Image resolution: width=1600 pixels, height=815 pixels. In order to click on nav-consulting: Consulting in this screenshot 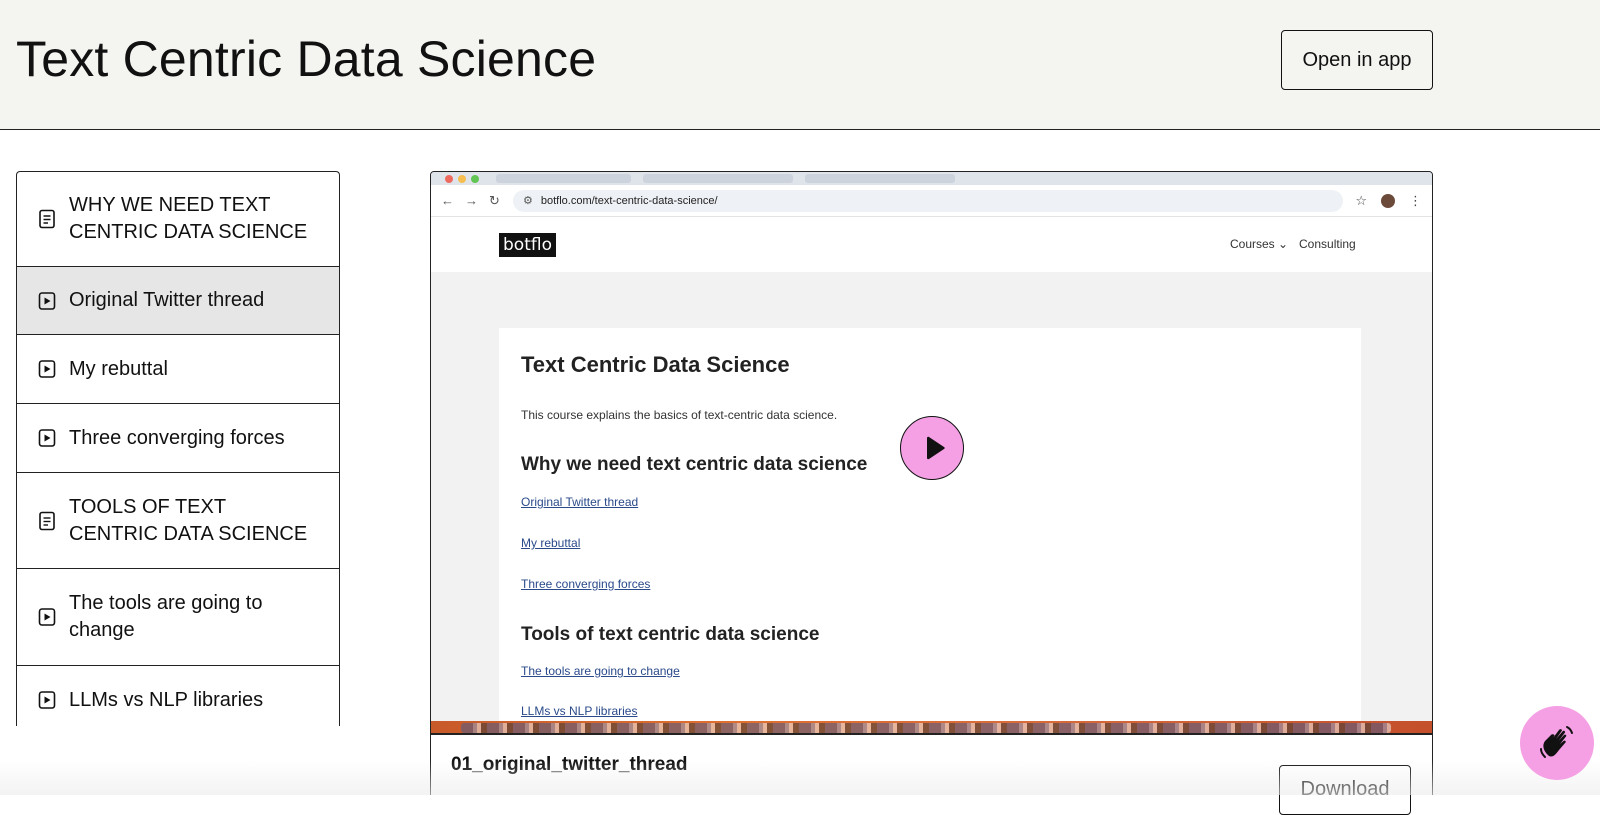, I will do `click(1327, 244)`.